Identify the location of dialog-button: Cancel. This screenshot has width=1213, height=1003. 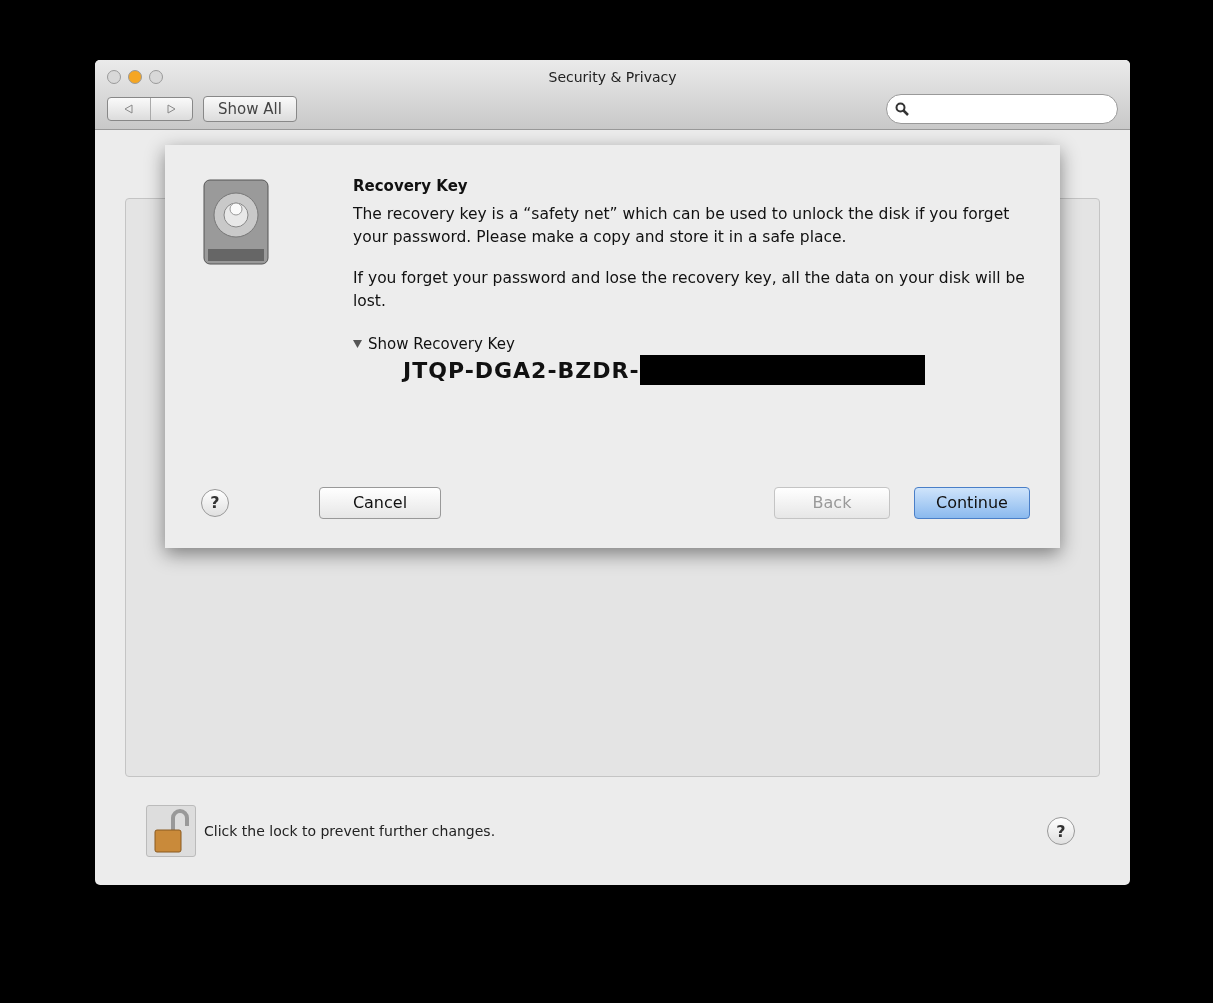
(380, 502).